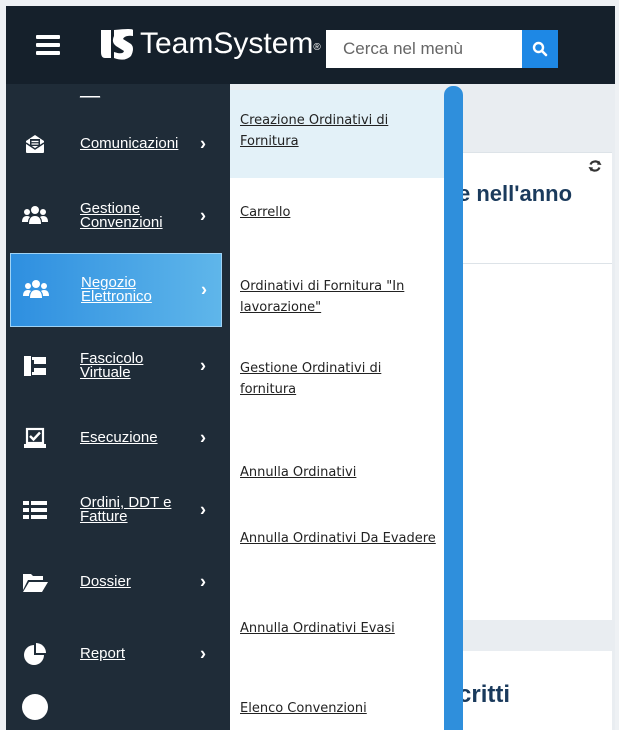  What do you see at coordinates (129, 143) in the screenshot?
I see `sidebar-item-label: Comunicazioni` at bounding box center [129, 143].